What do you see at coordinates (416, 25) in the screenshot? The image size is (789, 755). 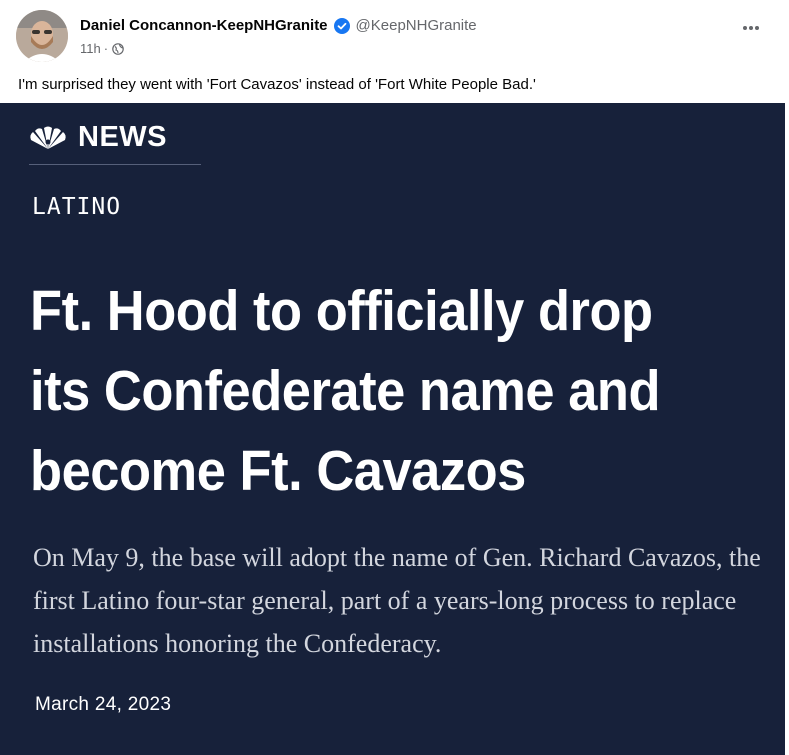 I see `author-handle: @KeepNHGranite` at bounding box center [416, 25].